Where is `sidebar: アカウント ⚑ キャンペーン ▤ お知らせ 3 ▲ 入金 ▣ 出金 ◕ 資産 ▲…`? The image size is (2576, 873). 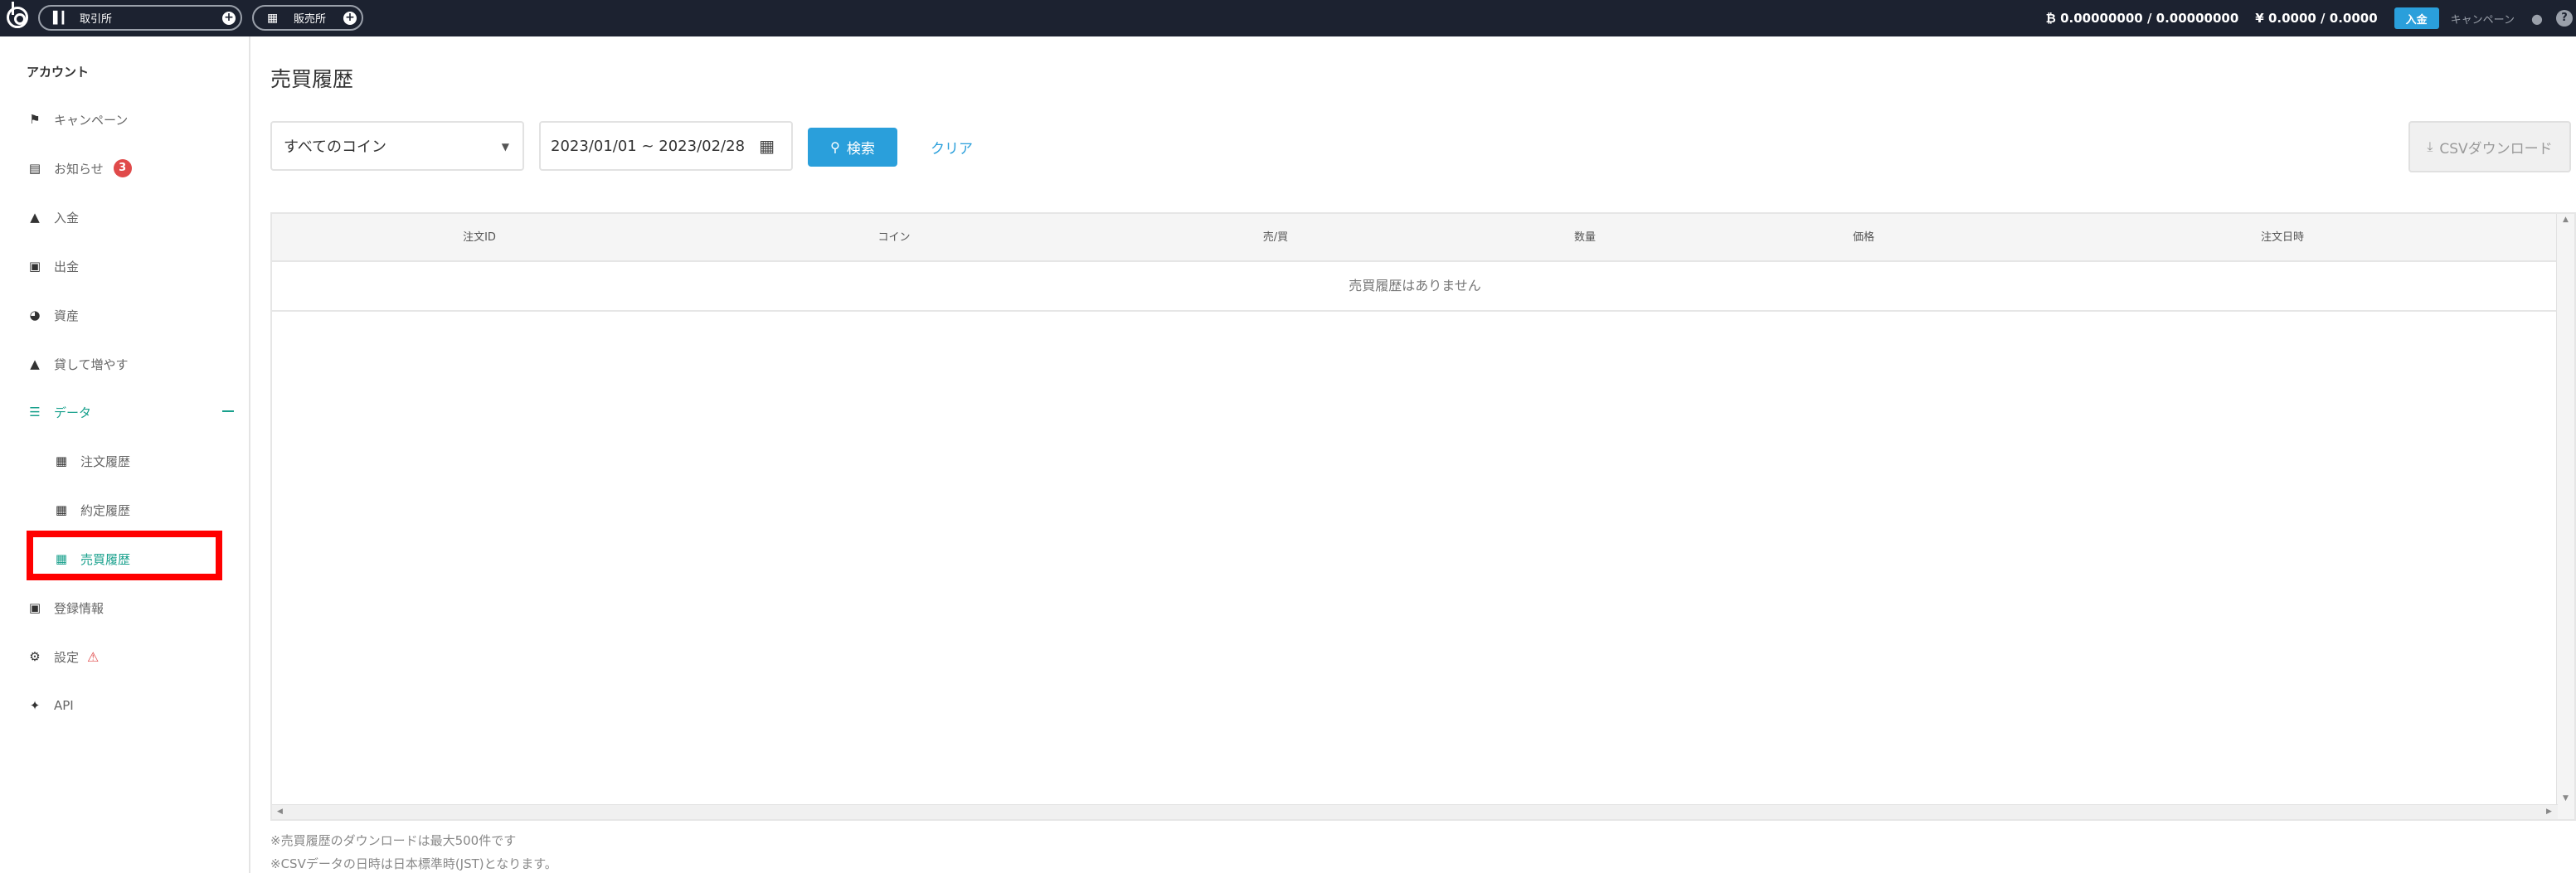 sidebar: アカウント ⚑ キャンペーン ▤ お知らせ 3 ▲ 入金 ▣ 出金 ◕ 資産 ▲… is located at coordinates (125, 455).